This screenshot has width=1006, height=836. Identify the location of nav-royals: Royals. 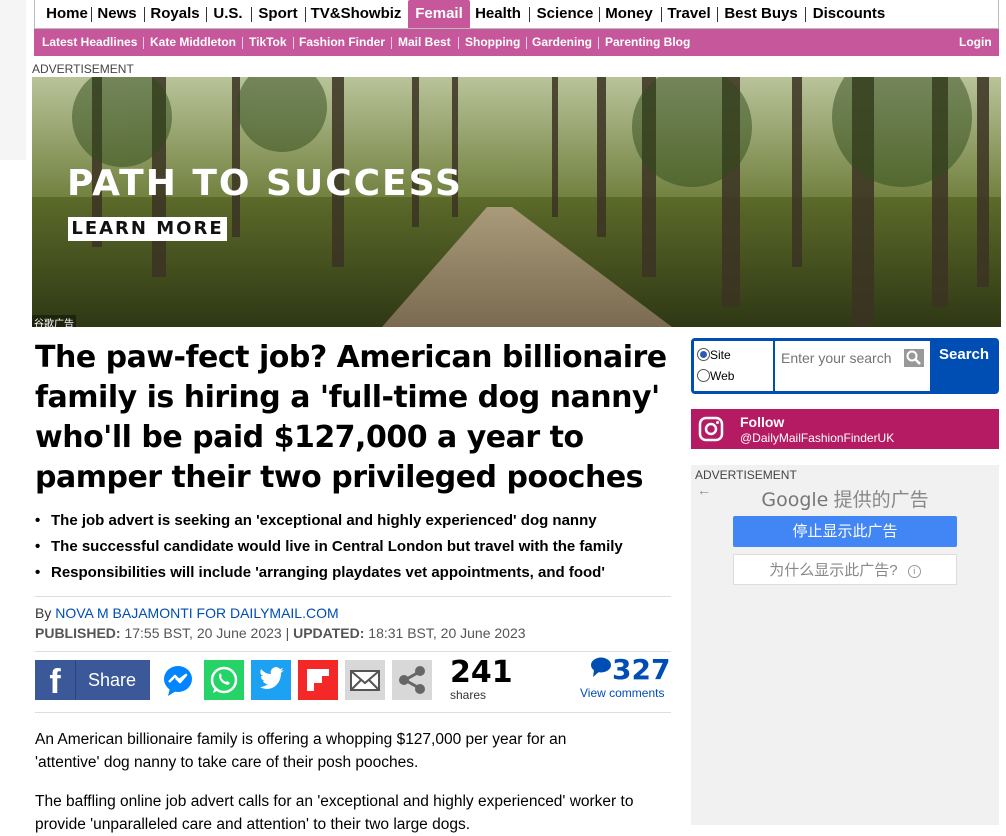
(175, 14).